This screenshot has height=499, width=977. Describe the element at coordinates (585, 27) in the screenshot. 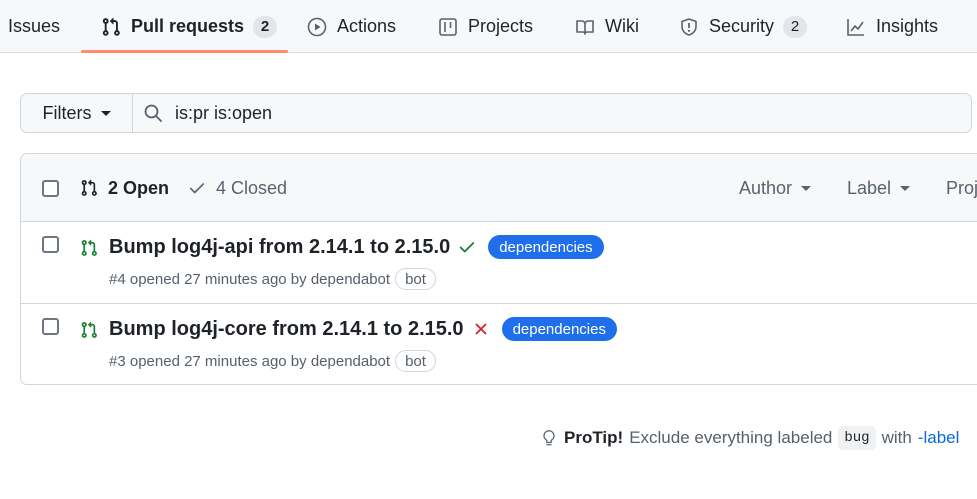

I see `book-icon` at that location.